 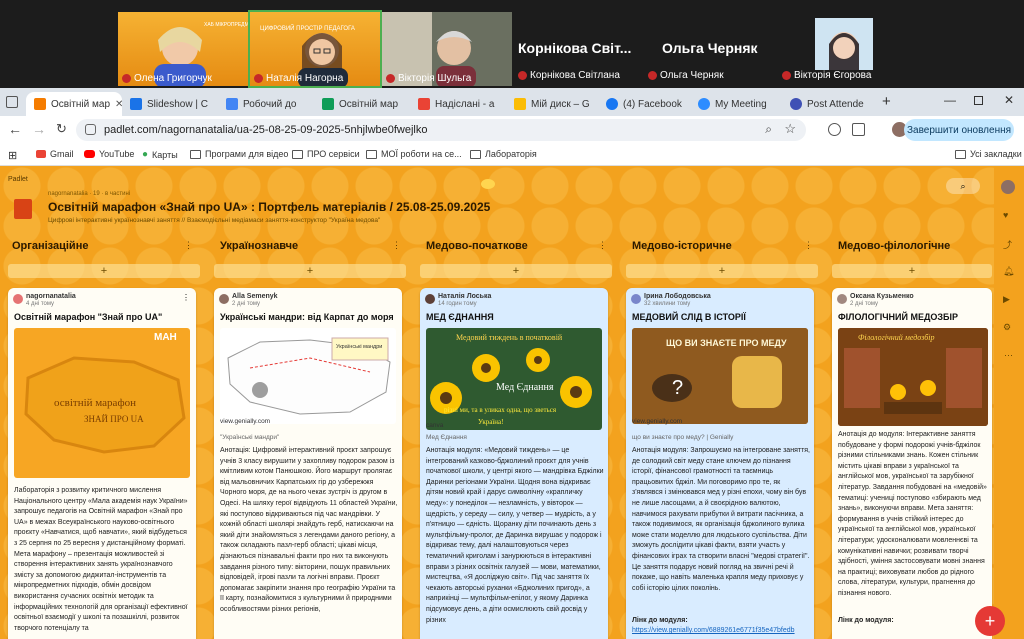 What do you see at coordinates (74, 104) in the screenshot?
I see `tab-padlet: Освітній мар ✕` at bounding box center [74, 104].